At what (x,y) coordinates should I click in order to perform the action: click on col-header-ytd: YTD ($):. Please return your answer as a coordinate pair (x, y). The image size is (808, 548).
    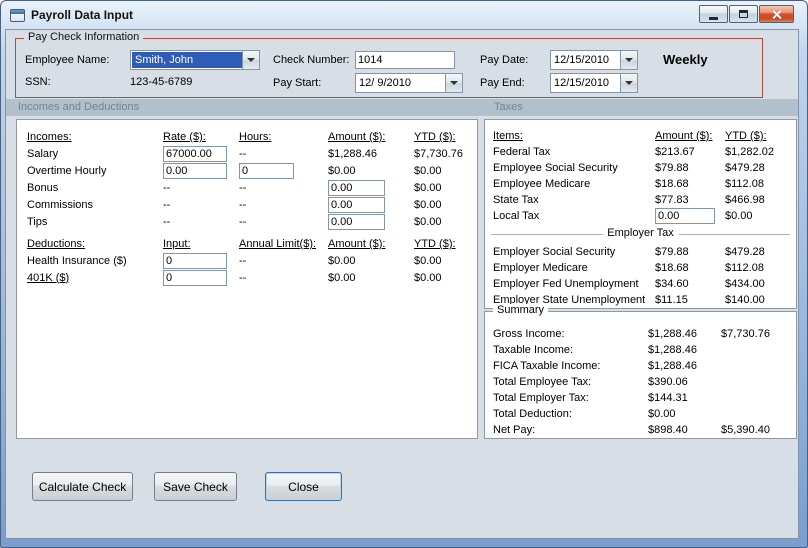
    Looking at the image, I should click on (435, 137).